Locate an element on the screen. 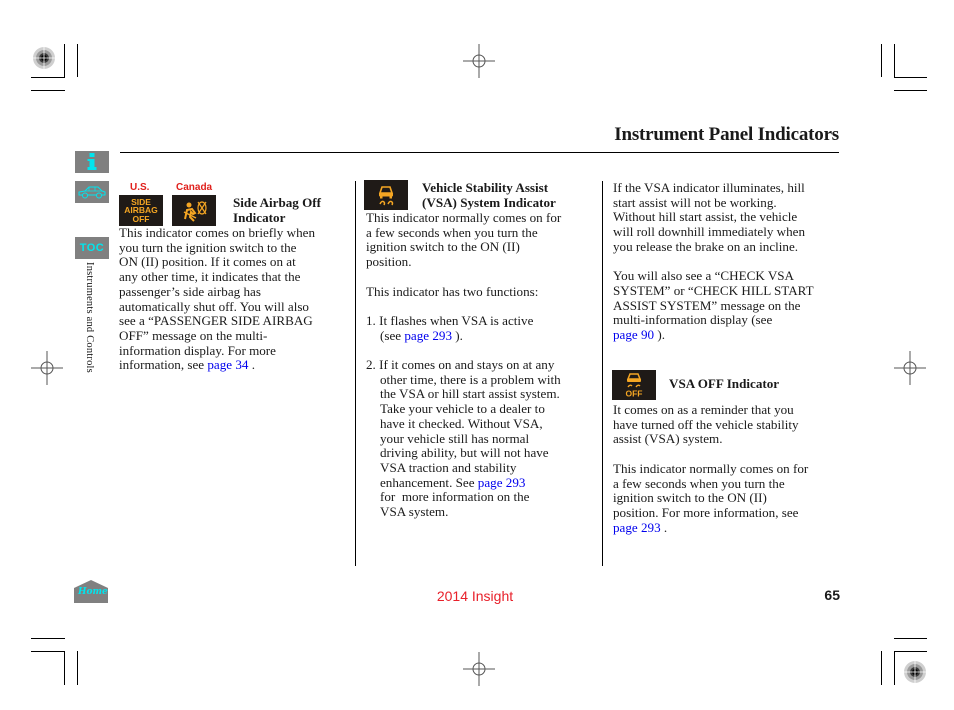 This screenshot has height=710, width=954. body-line: This indicator comes on briefly when is located at coordinates (217, 232).